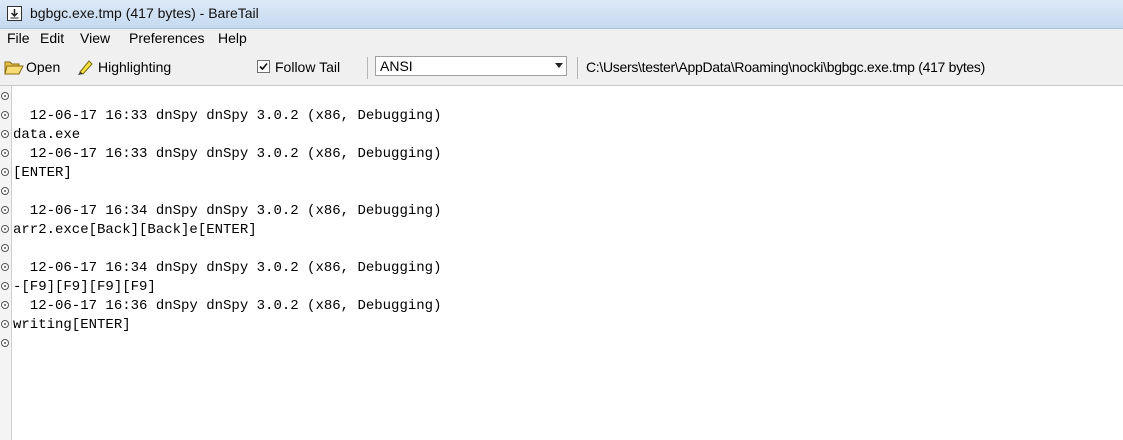 Image resolution: width=1123 pixels, height=440 pixels. I want to click on encoding-select: ANSI, so click(471, 66).